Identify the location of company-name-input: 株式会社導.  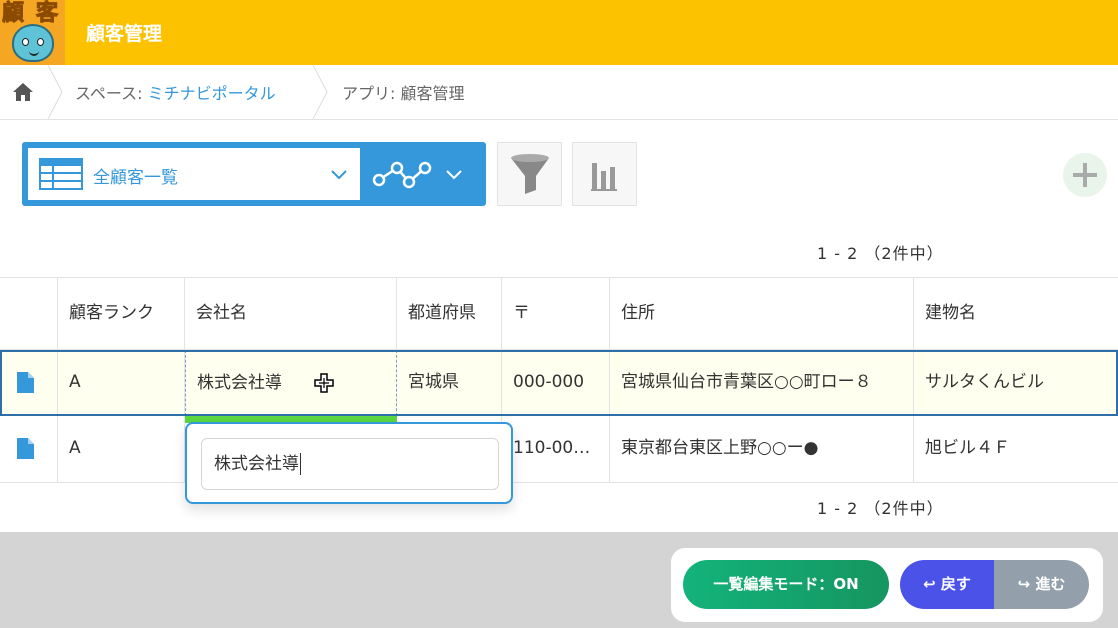
(350, 464).